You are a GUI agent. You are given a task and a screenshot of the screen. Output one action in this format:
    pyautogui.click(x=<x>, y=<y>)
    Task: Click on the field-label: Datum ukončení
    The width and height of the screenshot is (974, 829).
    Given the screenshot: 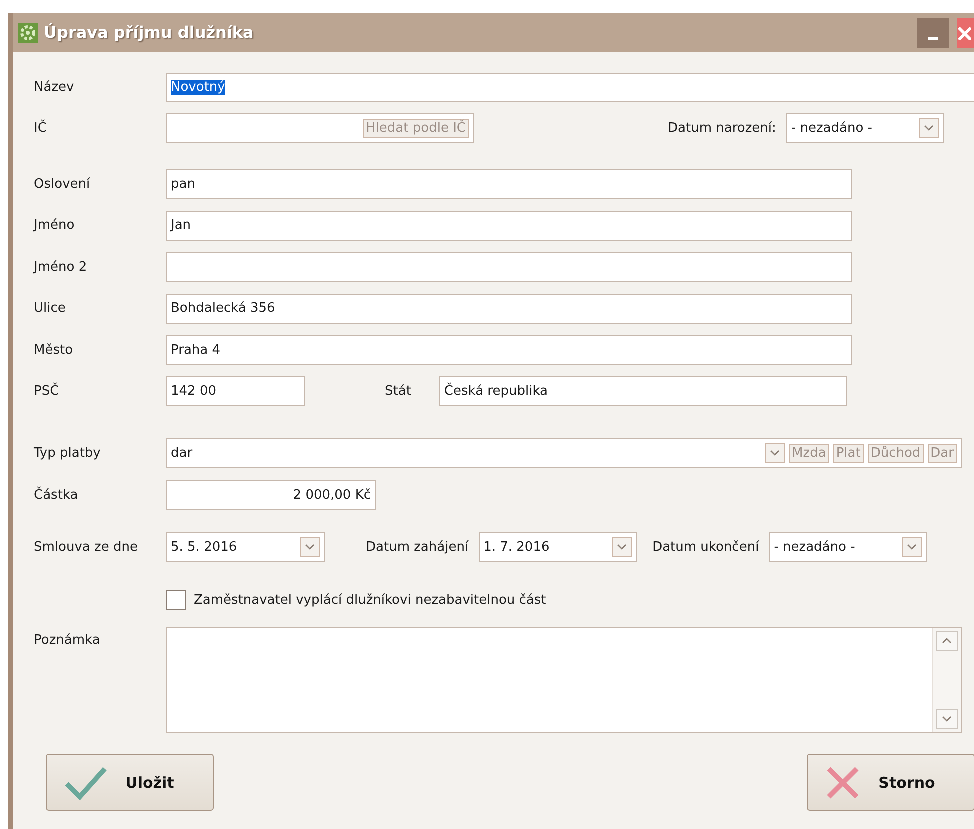 What is the action you would take?
    pyautogui.click(x=706, y=547)
    